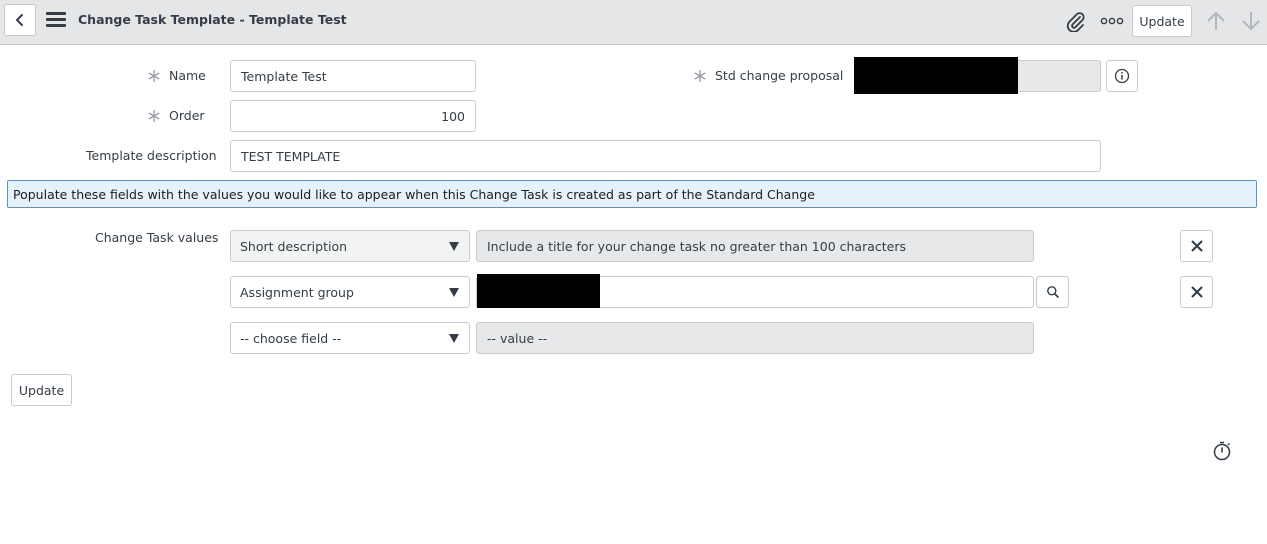  What do you see at coordinates (755, 338) in the screenshot?
I see `value-field: -- value --` at bounding box center [755, 338].